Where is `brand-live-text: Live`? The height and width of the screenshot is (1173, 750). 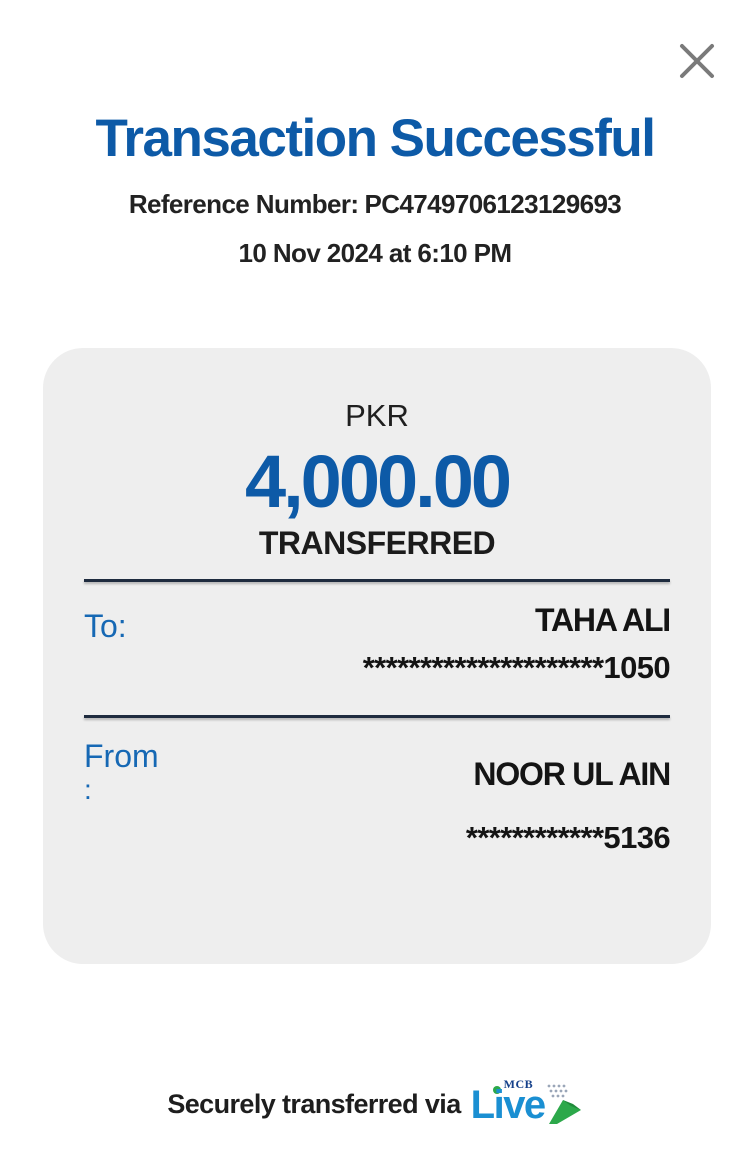
brand-live-text: Live is located at coordinates (508, 1105).